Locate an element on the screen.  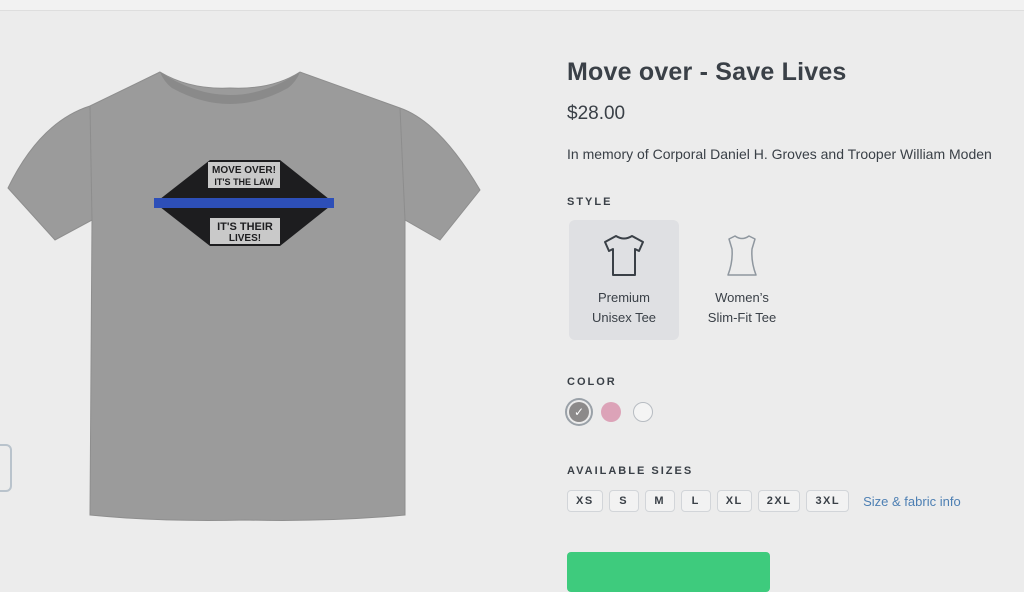
tshirt-icon is located at coordinates (624, 255).